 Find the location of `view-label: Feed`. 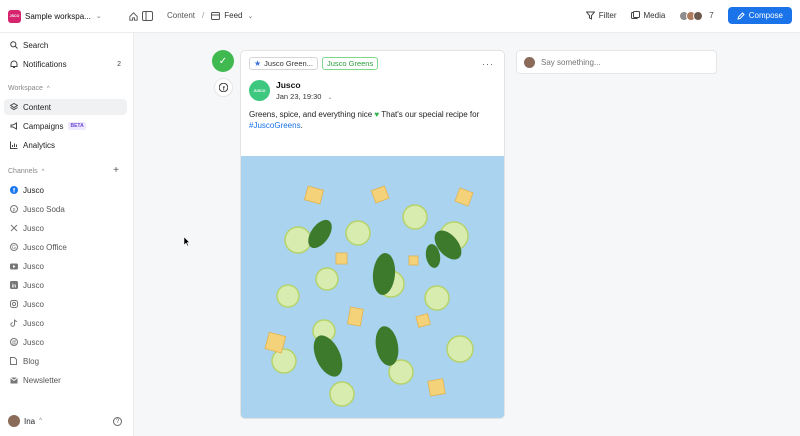

view-label: Feed is located at coordinates (233, 15).